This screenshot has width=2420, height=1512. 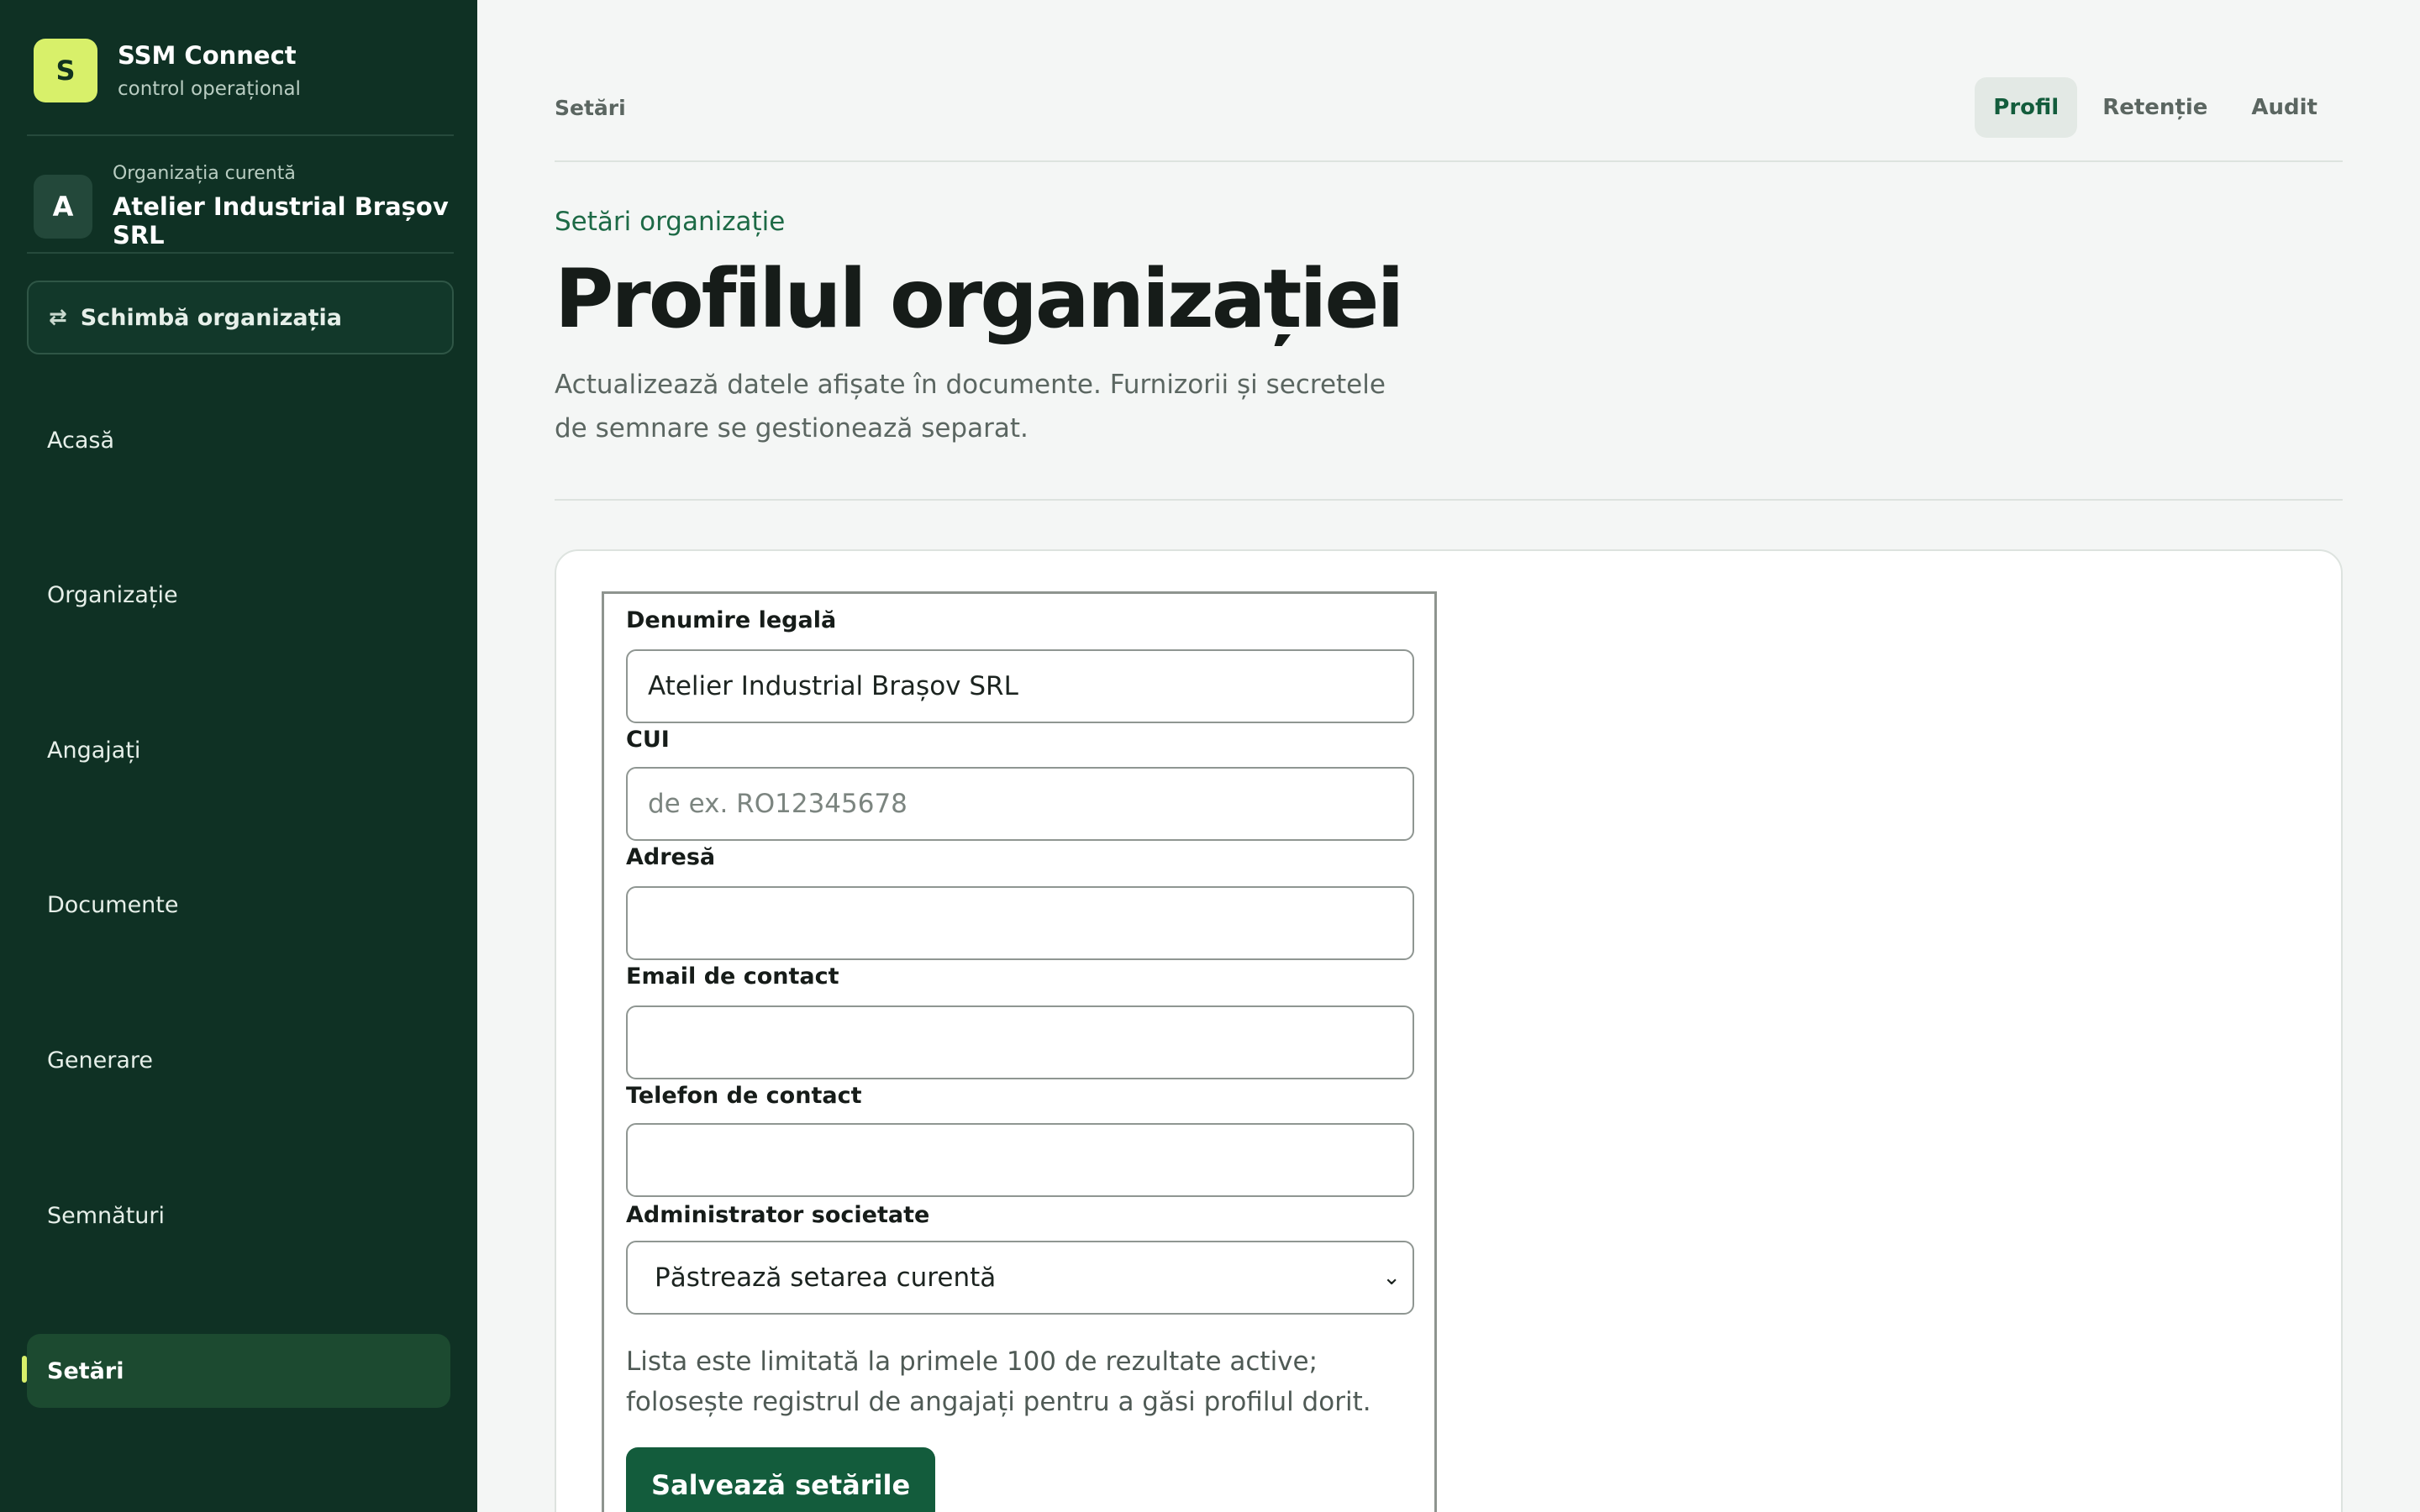 I want to click on active-nav-indicator, so click(x=24, y=1369).